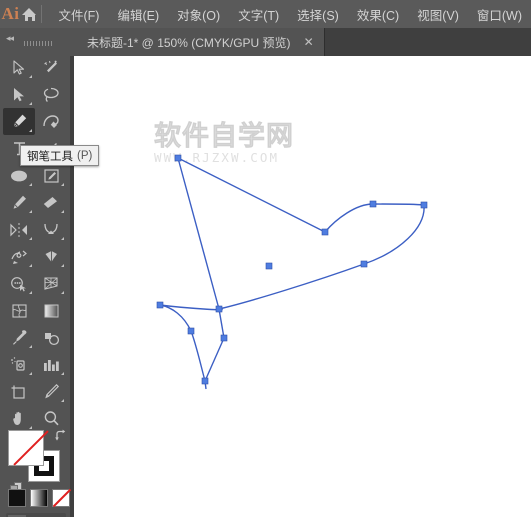 This screenshot has width=531, height=517. I want to click on arrow-outline-icon, so click(19, 67).